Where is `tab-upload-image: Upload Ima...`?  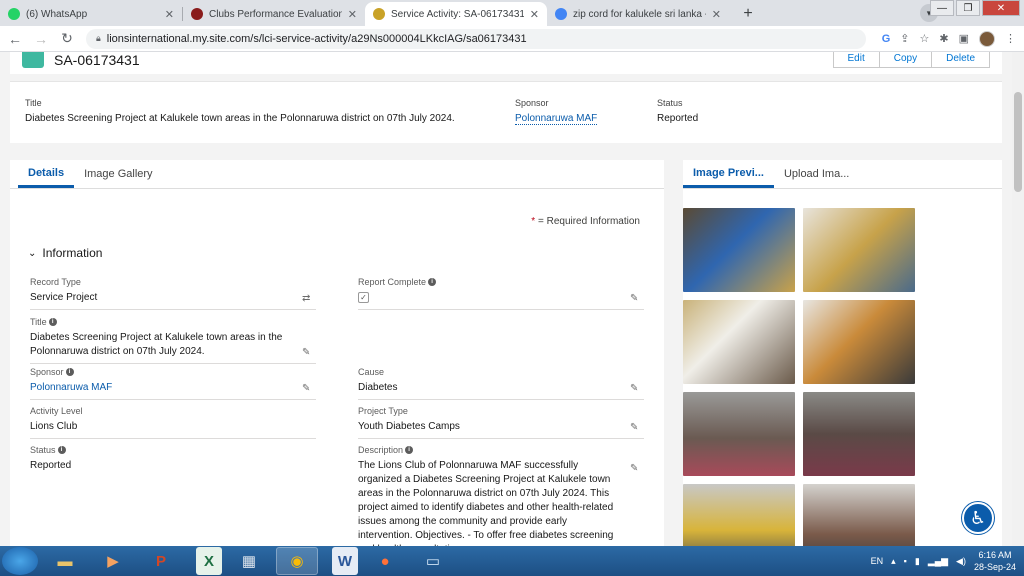
tab-upload-image: Upload Ima... is located at coordinates (816, 174).